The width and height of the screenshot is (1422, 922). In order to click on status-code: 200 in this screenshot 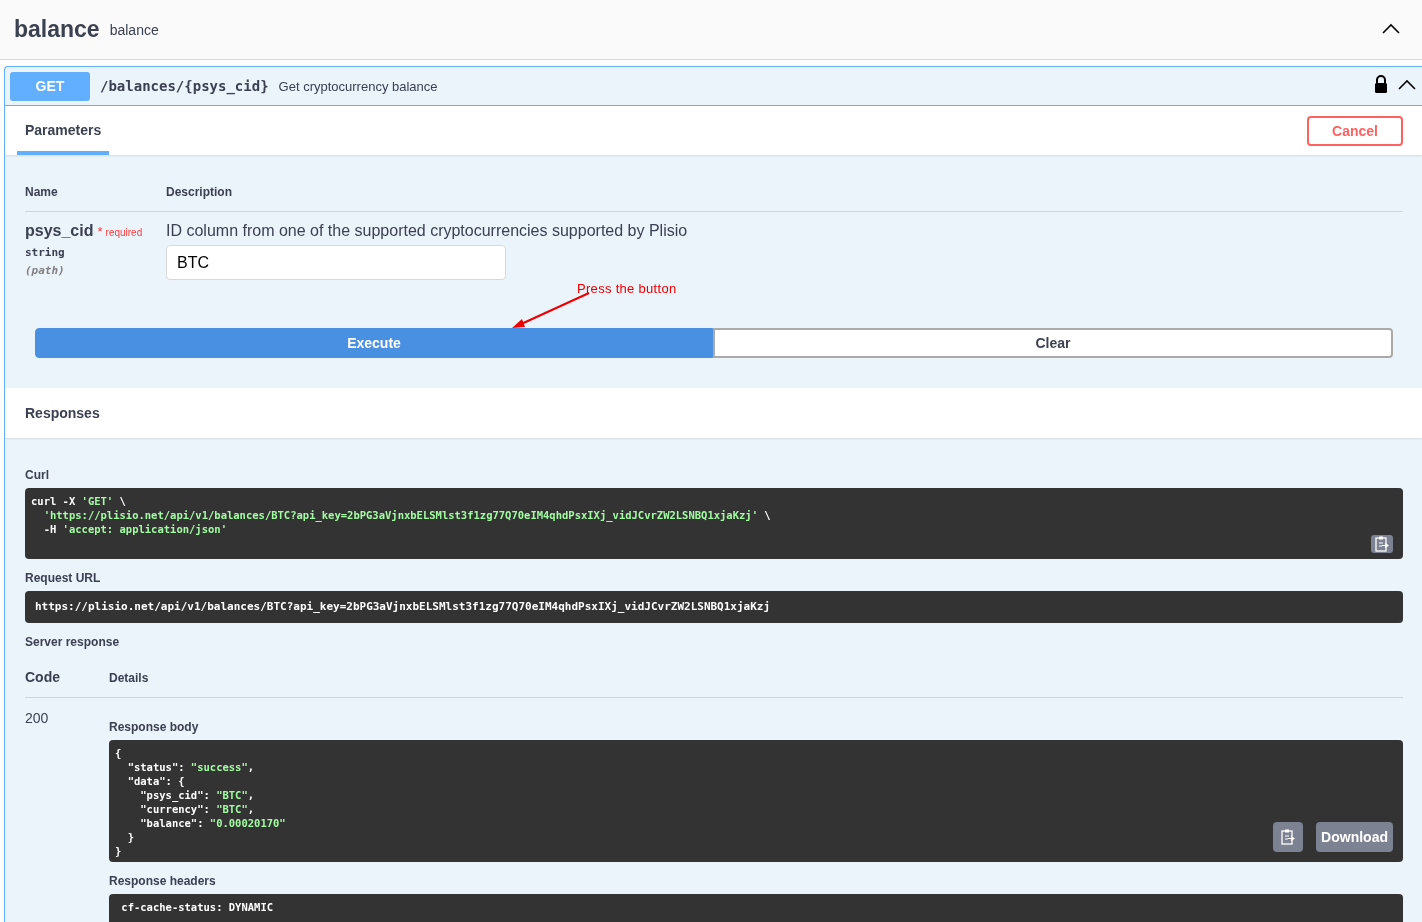, I will do `click(37, 719)`.